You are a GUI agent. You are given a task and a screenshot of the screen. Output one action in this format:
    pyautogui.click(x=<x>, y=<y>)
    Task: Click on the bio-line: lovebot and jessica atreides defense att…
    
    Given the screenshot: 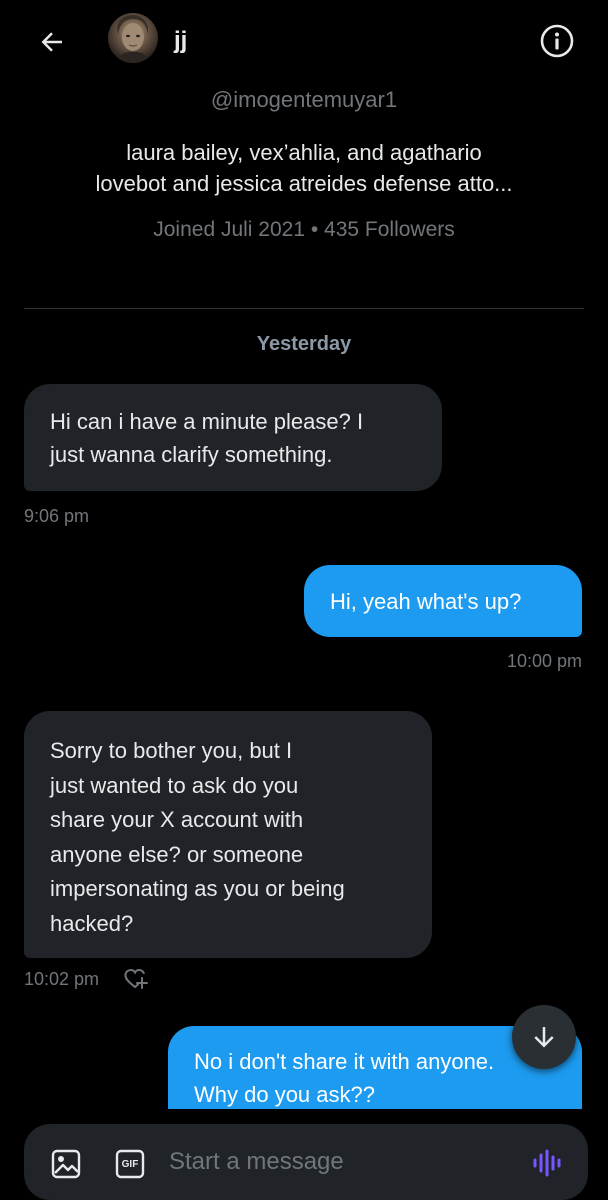 What is the action you would take?
    pyautogui.click(x=304, y=183)
    